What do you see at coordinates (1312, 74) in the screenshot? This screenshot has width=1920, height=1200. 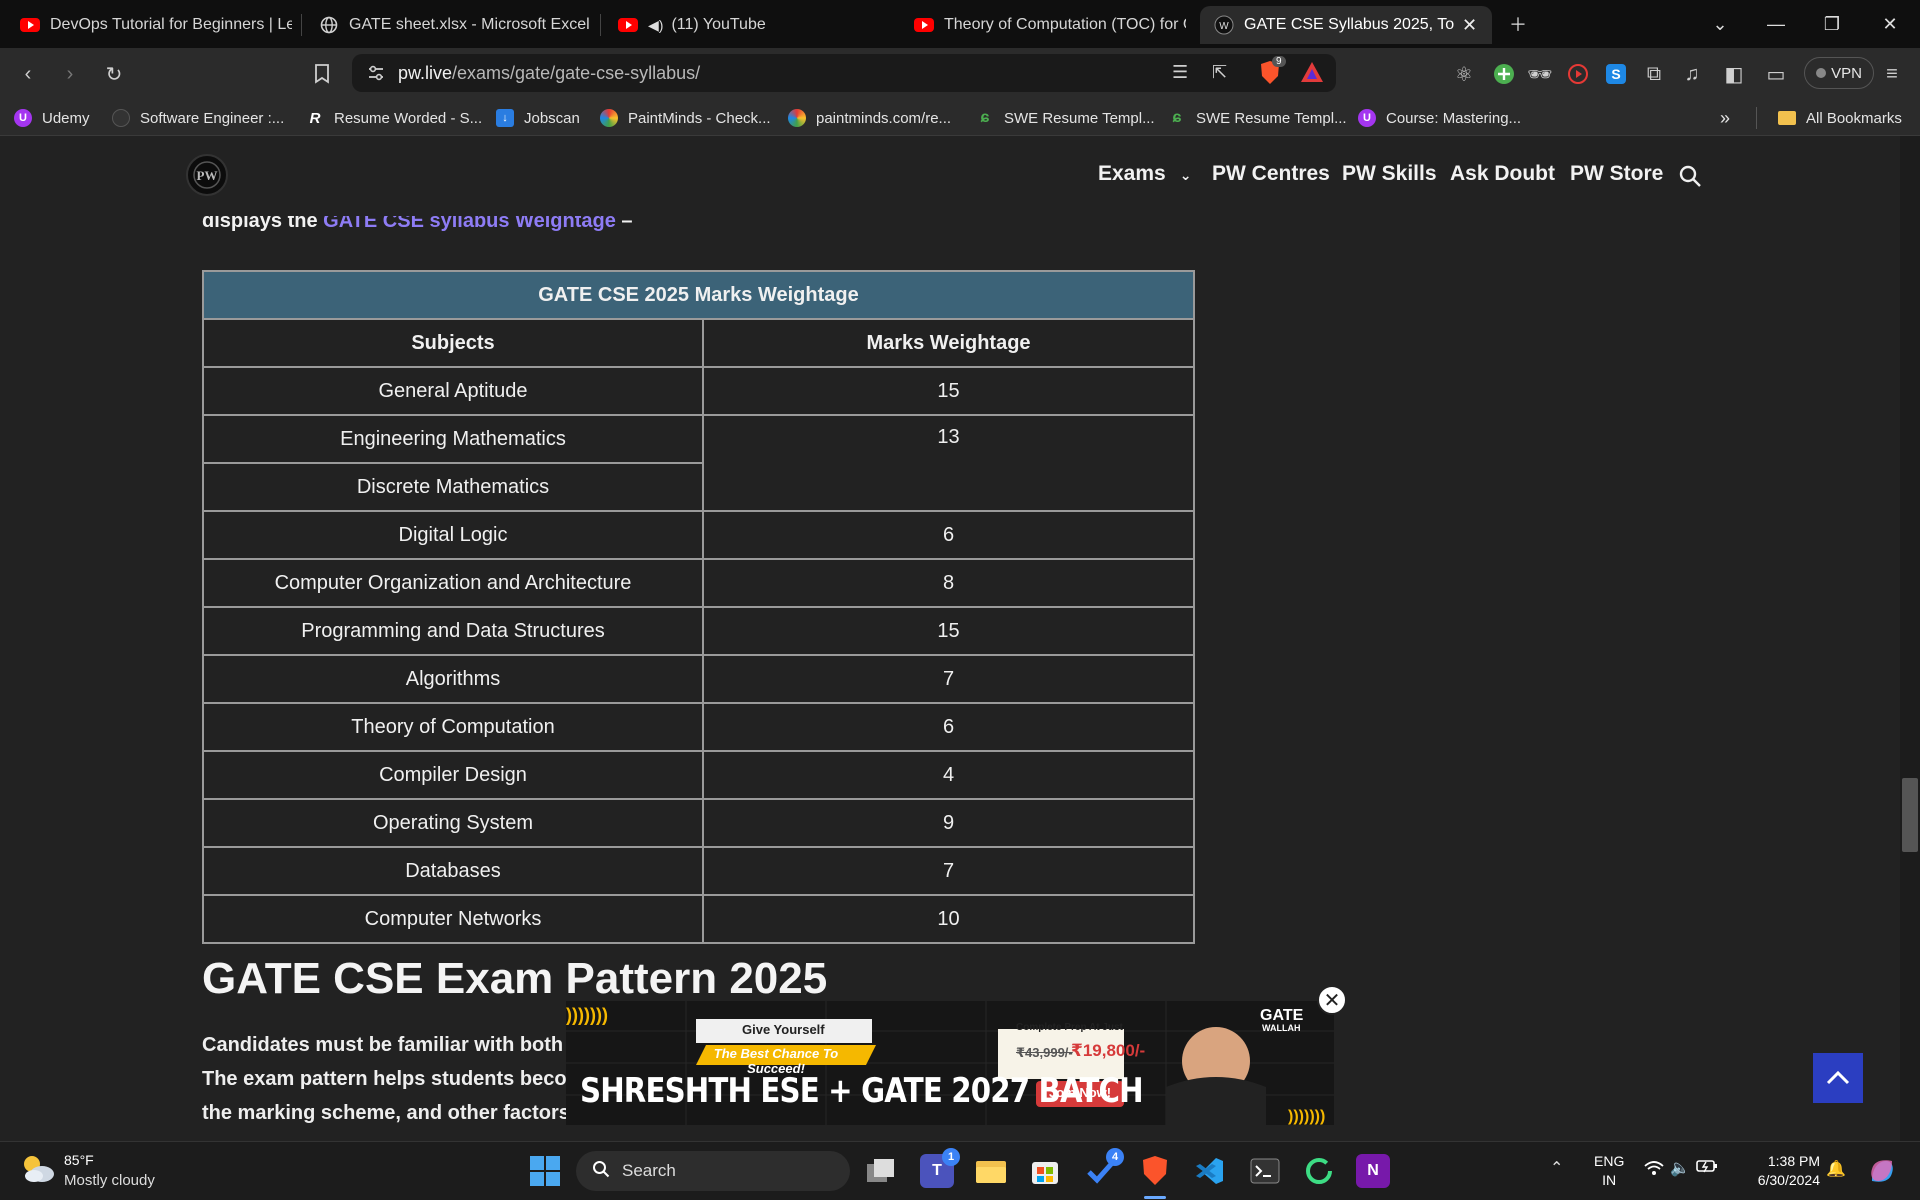 I see `brave-rewards-icon` at bounding box center [1312, 74].